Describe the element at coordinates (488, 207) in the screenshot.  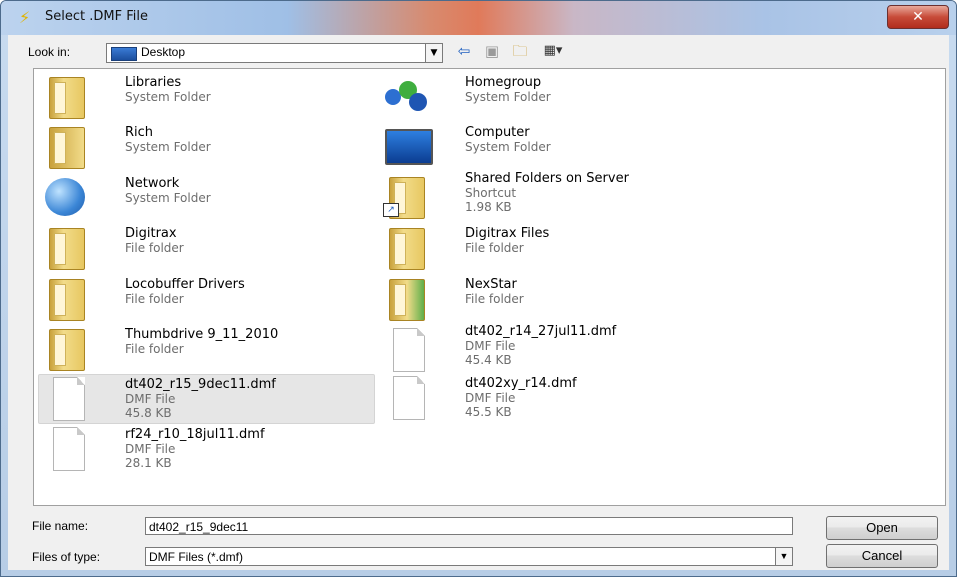
I see `item-size: 1.98 KB` at that location.